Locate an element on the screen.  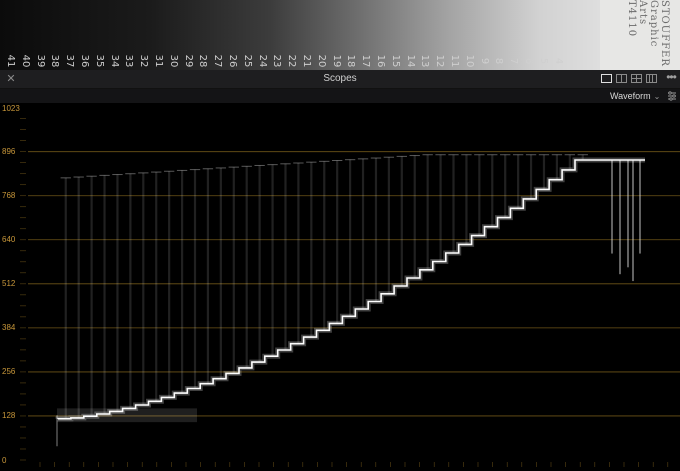
scale-label: 896 is located at coordinates (9, 152).